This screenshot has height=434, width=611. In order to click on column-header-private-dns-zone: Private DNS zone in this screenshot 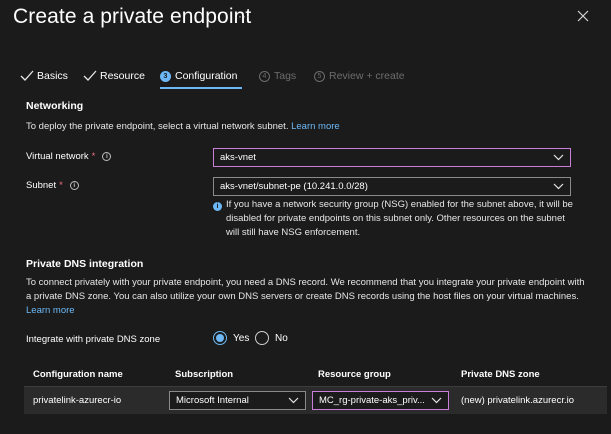, I will do `click(500, 374)`.